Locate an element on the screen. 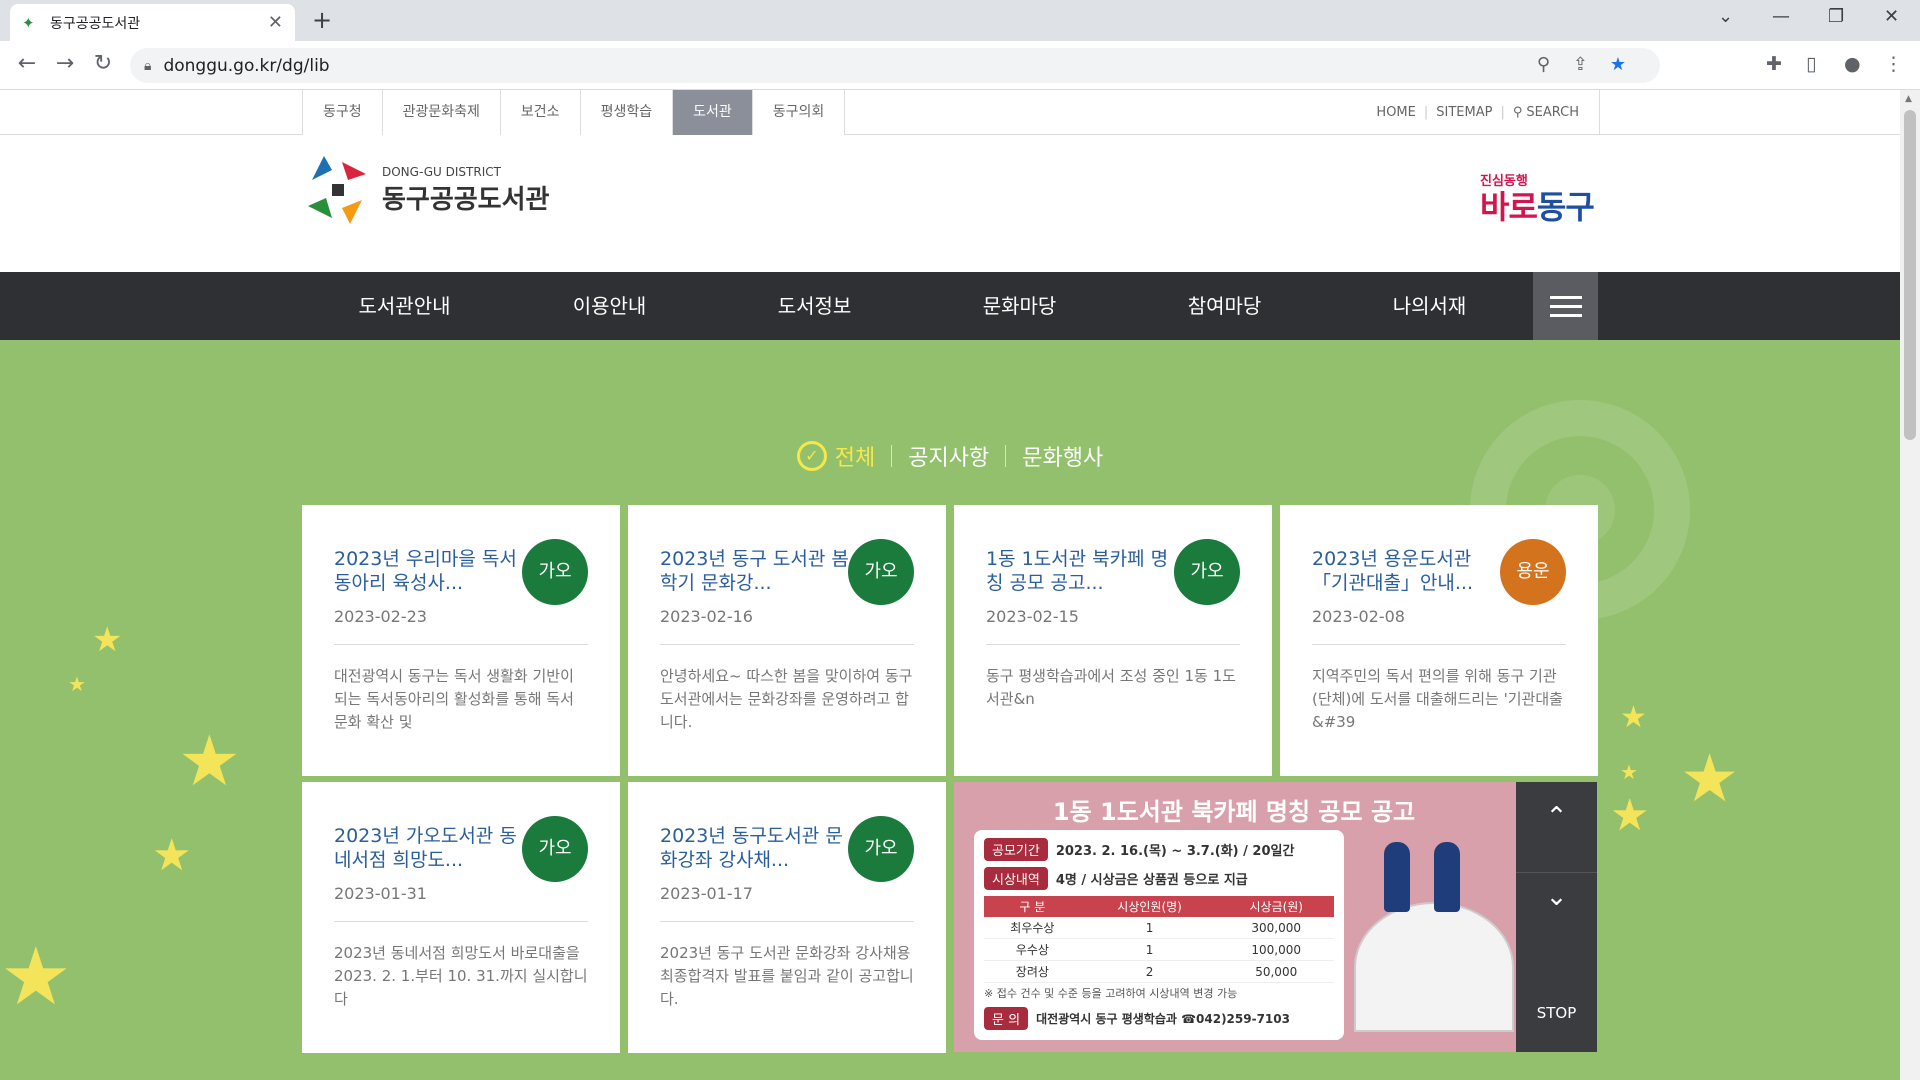 The image size is (1920, 1080). minimize-icon: — is located at coordinates (1781, 16).